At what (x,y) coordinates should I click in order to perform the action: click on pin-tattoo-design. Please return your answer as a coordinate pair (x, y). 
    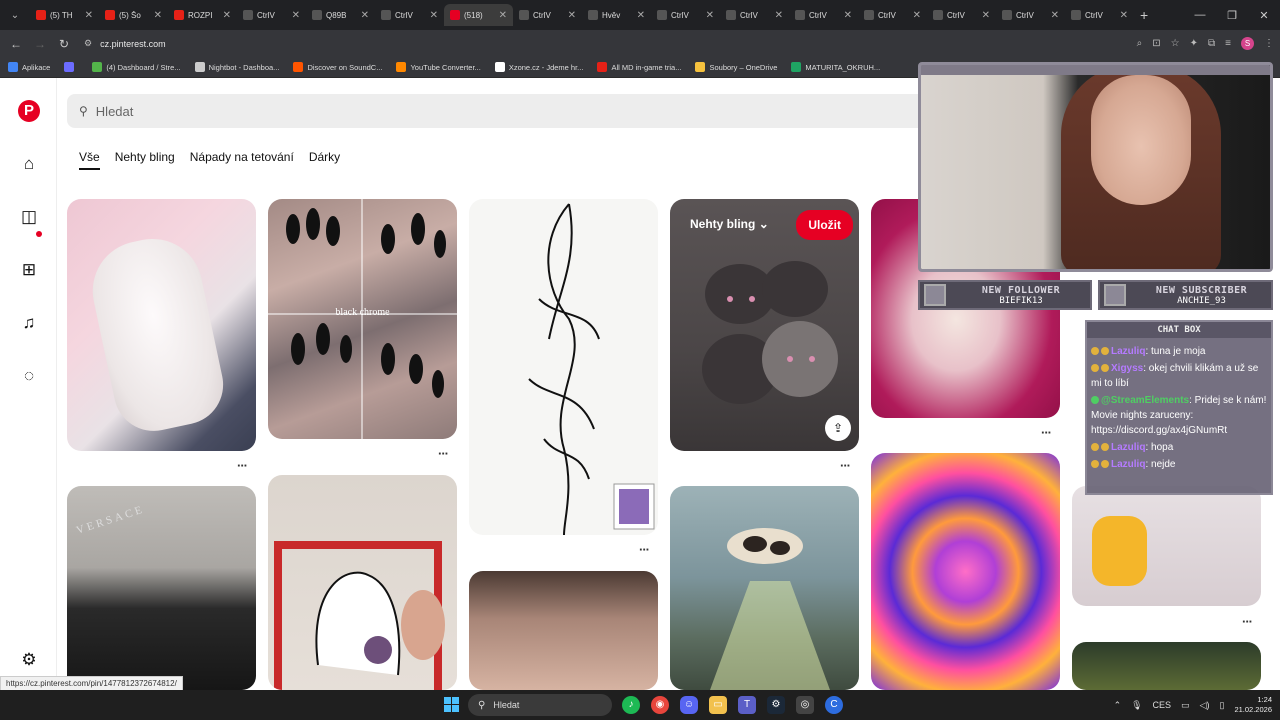
    Looking at the image, I should click on (563, 367).